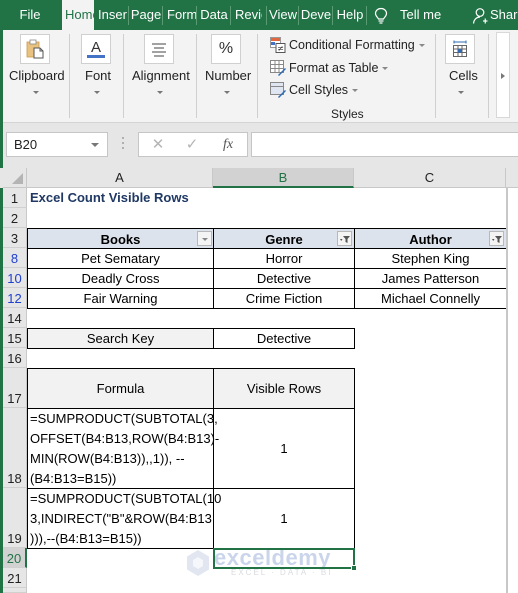 The height and width of the screenshot is (593, 518). I want to click on tell-me-button: Tell me, so click(407, 15).